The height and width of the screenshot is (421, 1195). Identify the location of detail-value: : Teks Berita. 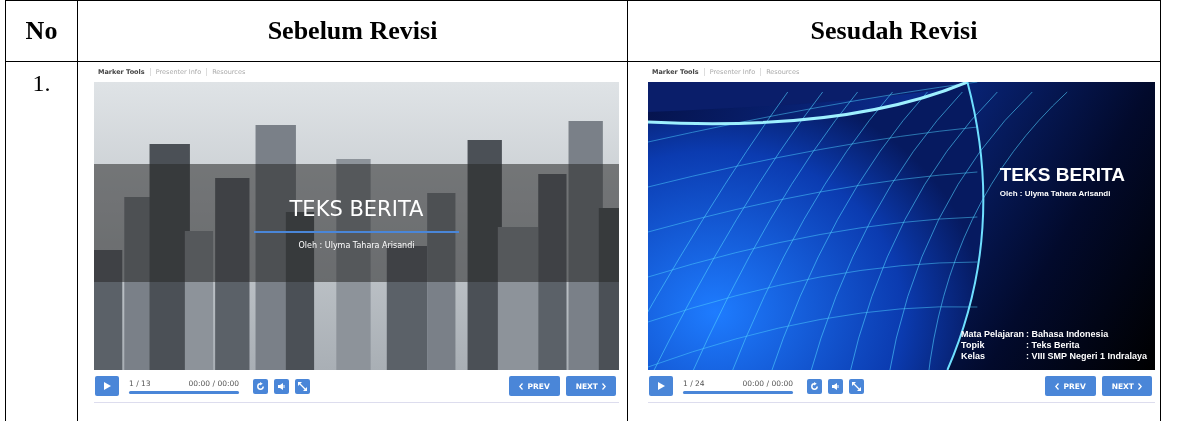
(1053, 345).